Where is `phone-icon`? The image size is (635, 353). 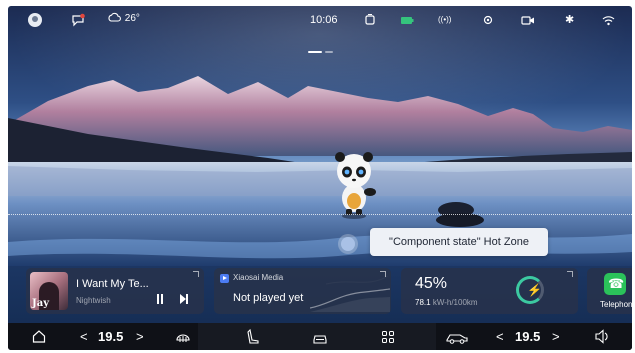
phone-icon is located at coordinates (615, 284).